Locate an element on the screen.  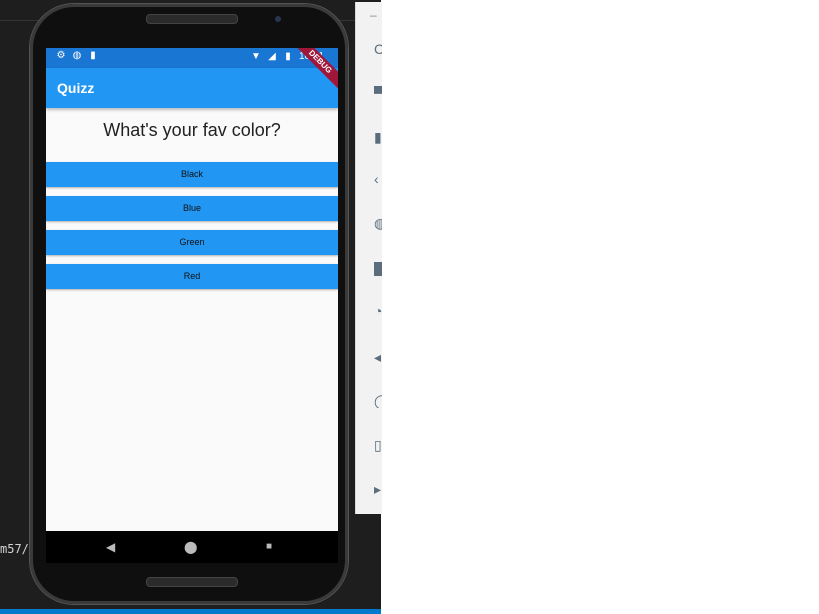
home-icon: ◯ is located at coordinates (378, 401).